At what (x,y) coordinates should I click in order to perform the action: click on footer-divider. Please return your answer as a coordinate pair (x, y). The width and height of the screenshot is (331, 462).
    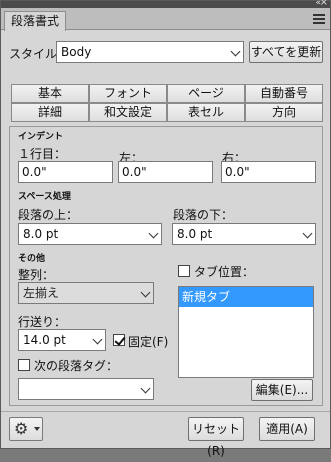
    Looking at the image, I should click on (165, 411).